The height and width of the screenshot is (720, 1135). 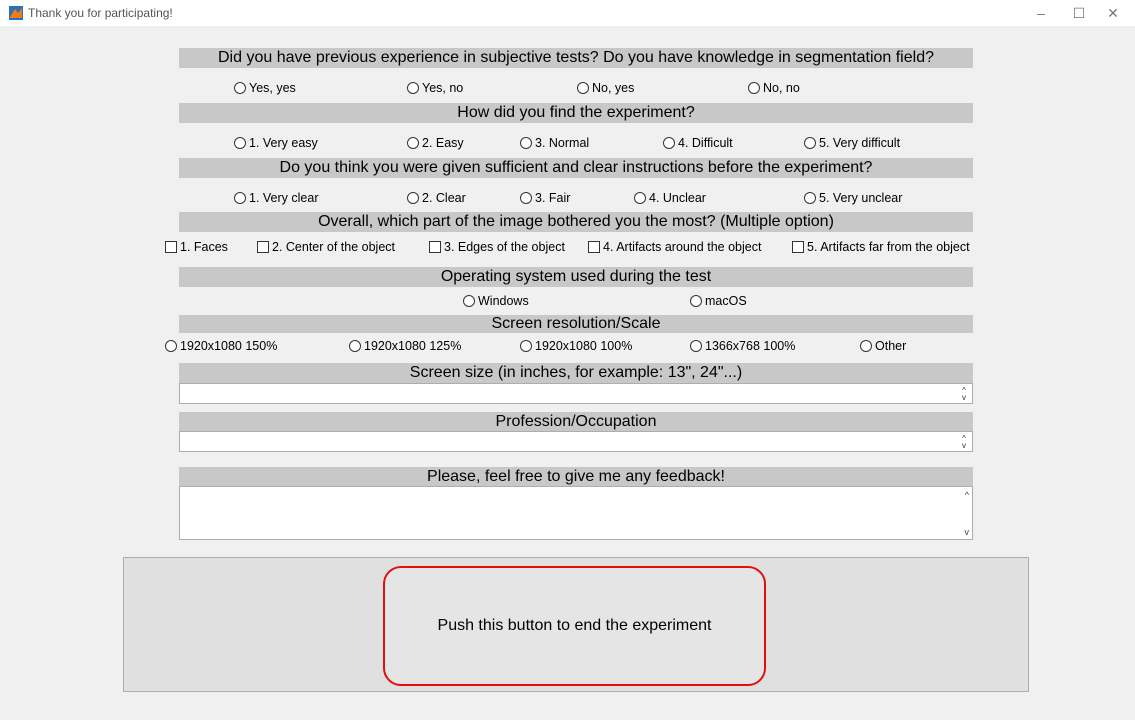 I want to click on radio-label: 1. Very easy, so click(x=283, y=143).